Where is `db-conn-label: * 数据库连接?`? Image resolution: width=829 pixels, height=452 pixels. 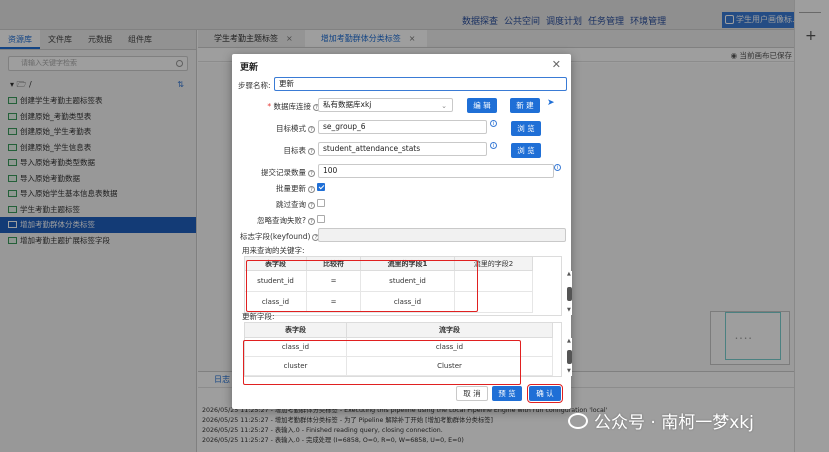
db-conn-label: * 数据库连接? is located at coordinates (291, 106).